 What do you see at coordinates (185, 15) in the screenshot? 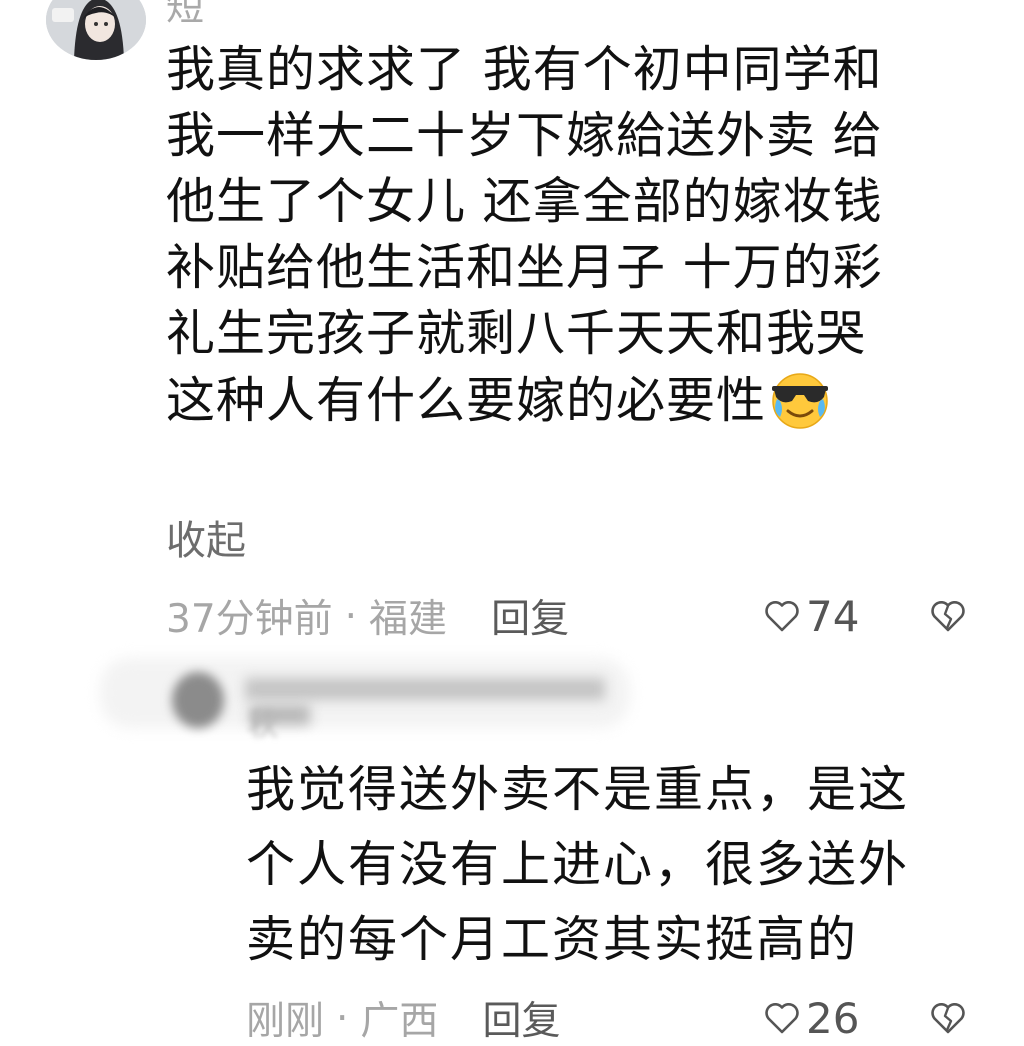
I see `commenter-name: 短` at bounding box center [185, 15].